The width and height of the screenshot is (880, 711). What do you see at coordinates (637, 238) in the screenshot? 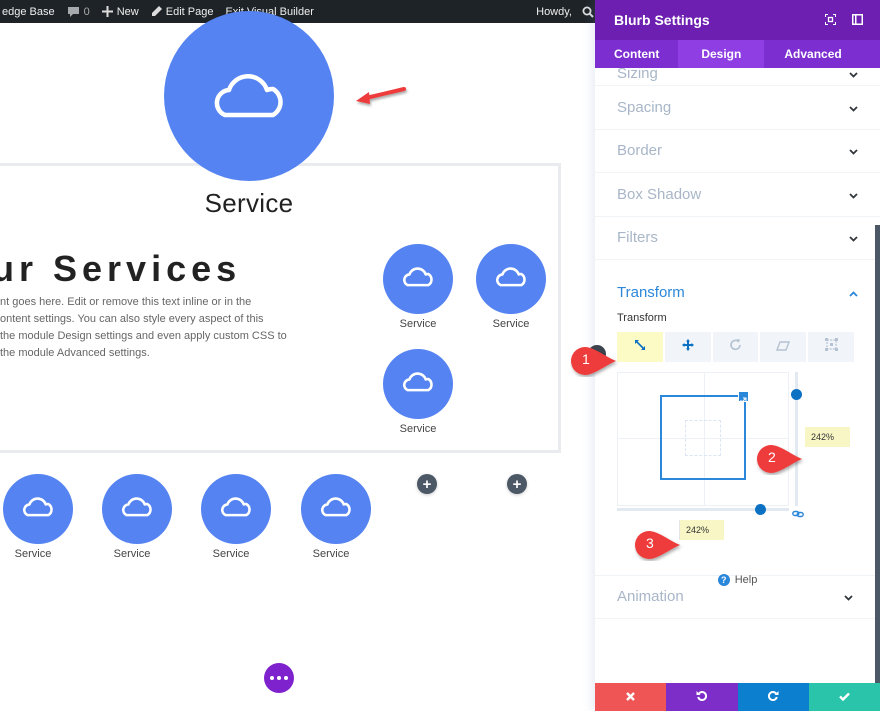
I see `toggle-label: Filters` at bounding box center [637, 238].